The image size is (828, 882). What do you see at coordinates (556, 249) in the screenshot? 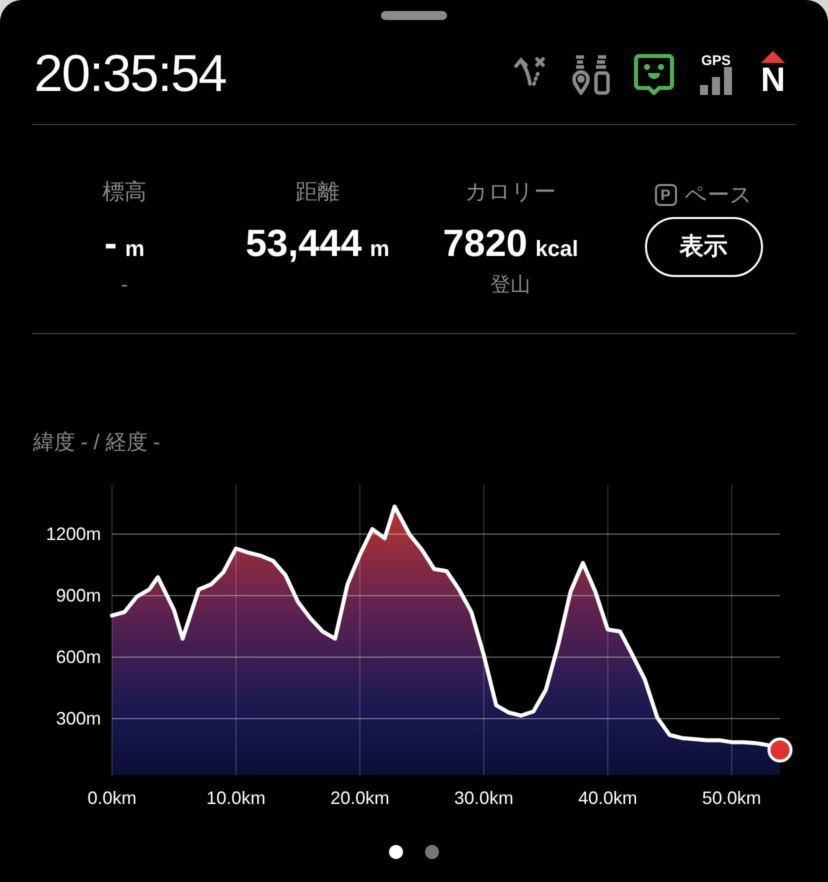
I see `stat-unit: kcal` at bounding box center [556, 249].